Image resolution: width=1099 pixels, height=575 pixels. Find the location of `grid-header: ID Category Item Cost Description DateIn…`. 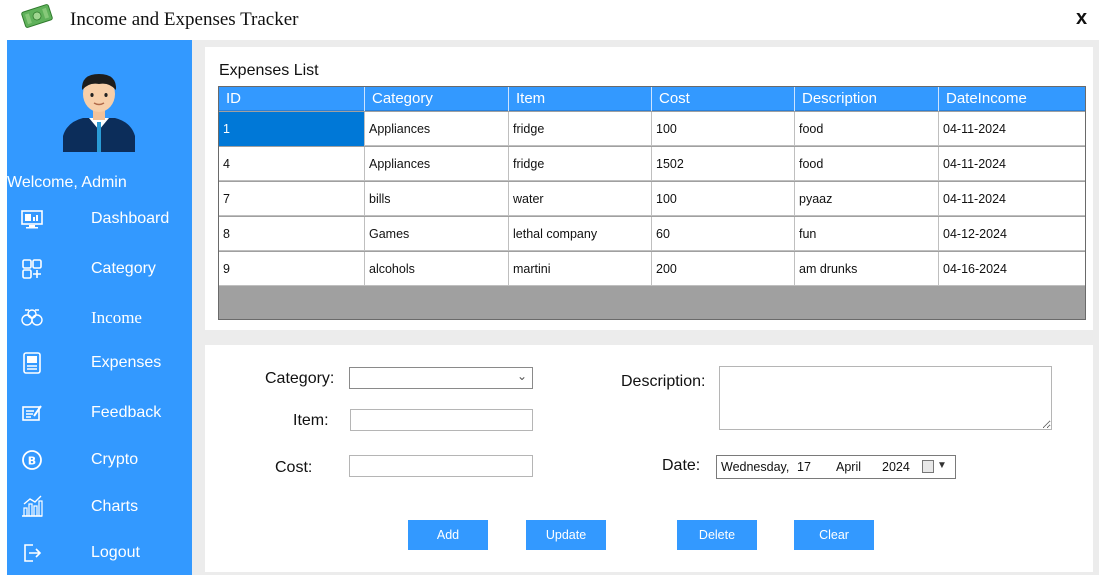

grid-header: ID Category Item Cost Description DateIn… is located at coordinates (652, 99).